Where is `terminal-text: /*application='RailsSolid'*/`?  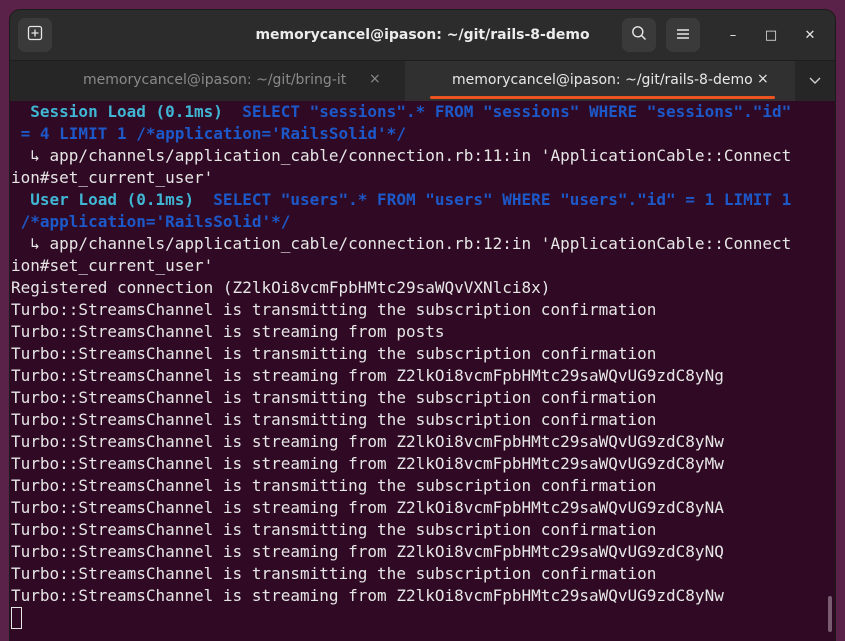 terminal-text: /*application='RailsSolid'*/ is located at coordinates (151, 221).